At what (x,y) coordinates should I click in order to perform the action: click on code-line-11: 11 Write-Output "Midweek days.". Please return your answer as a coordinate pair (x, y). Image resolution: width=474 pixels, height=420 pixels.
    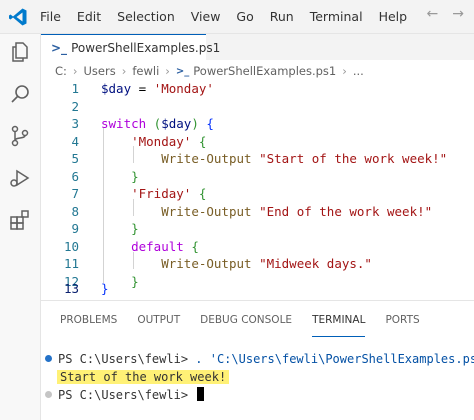
    Looking at the image, I should click on (257, 264).